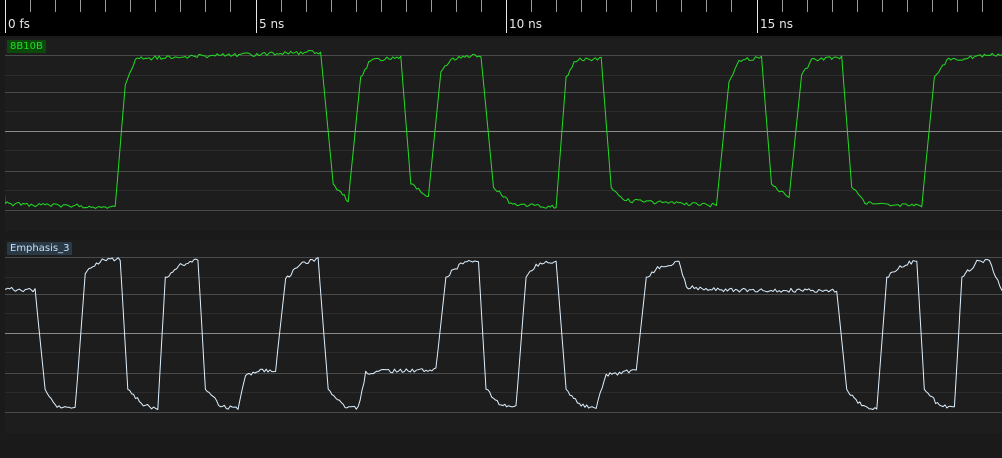  What do you see at coordinates (776, 24) in the screenshot?
I see `tick-label: 15 ns` at bounding box center [776, 24].